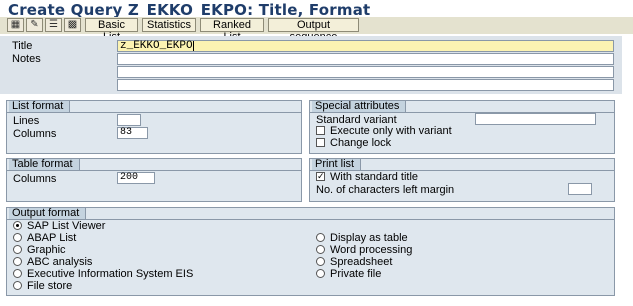 This screenshot has width=633, height=306. Describe the element at coordinates (17, 261) in the screenshot. I see `radio-abc-analysis` at that location.